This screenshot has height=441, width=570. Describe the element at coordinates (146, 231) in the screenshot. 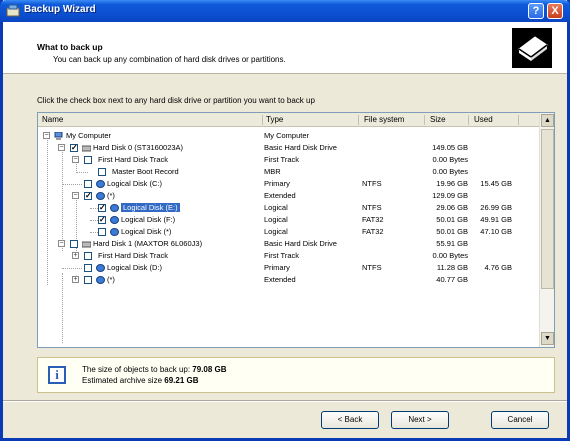

I see `row-name: Logical Disk (*)` at that location.